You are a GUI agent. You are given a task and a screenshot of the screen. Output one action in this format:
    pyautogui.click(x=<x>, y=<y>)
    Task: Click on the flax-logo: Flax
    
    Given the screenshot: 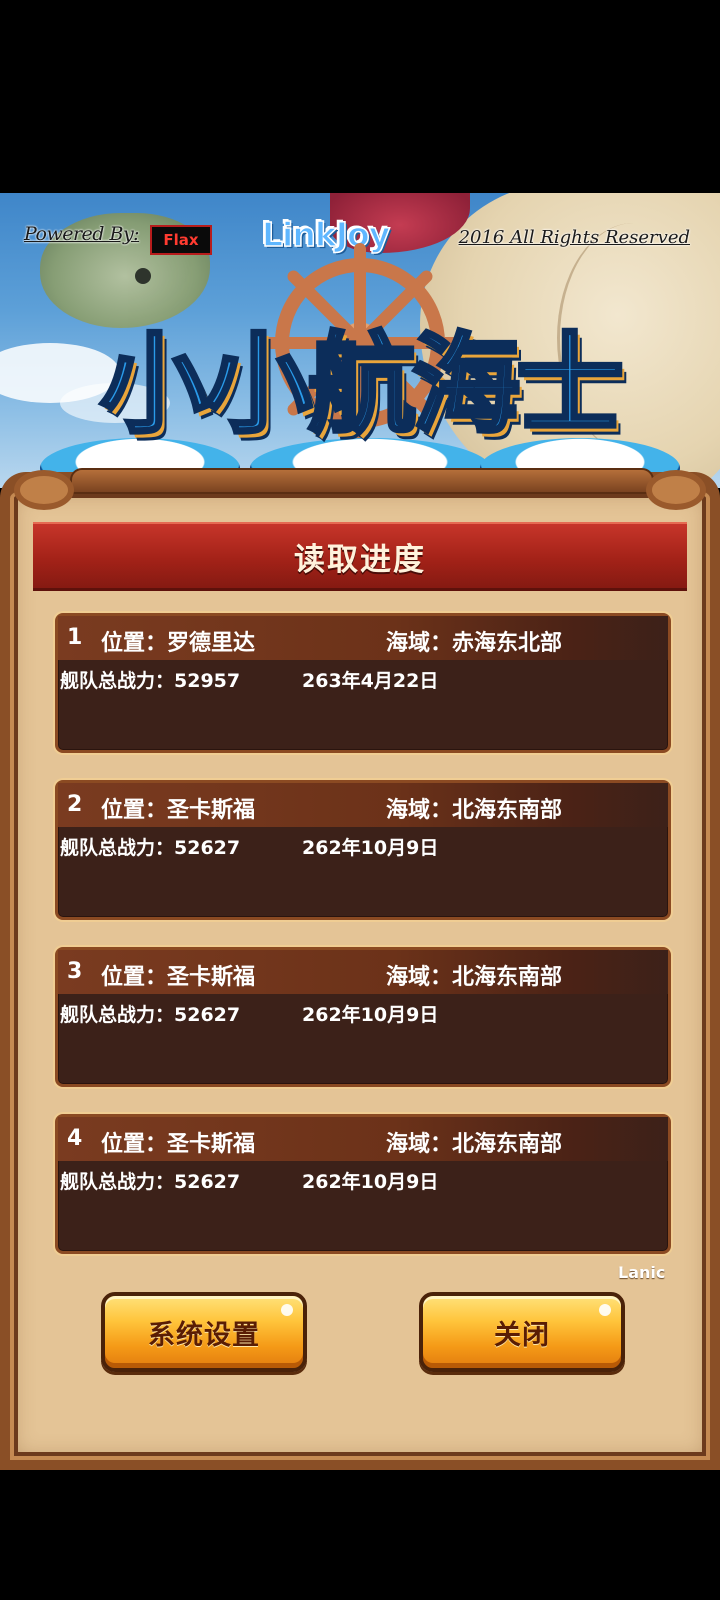 What is the action you would take?
    pyautogui.click(x=181, y=240)
    